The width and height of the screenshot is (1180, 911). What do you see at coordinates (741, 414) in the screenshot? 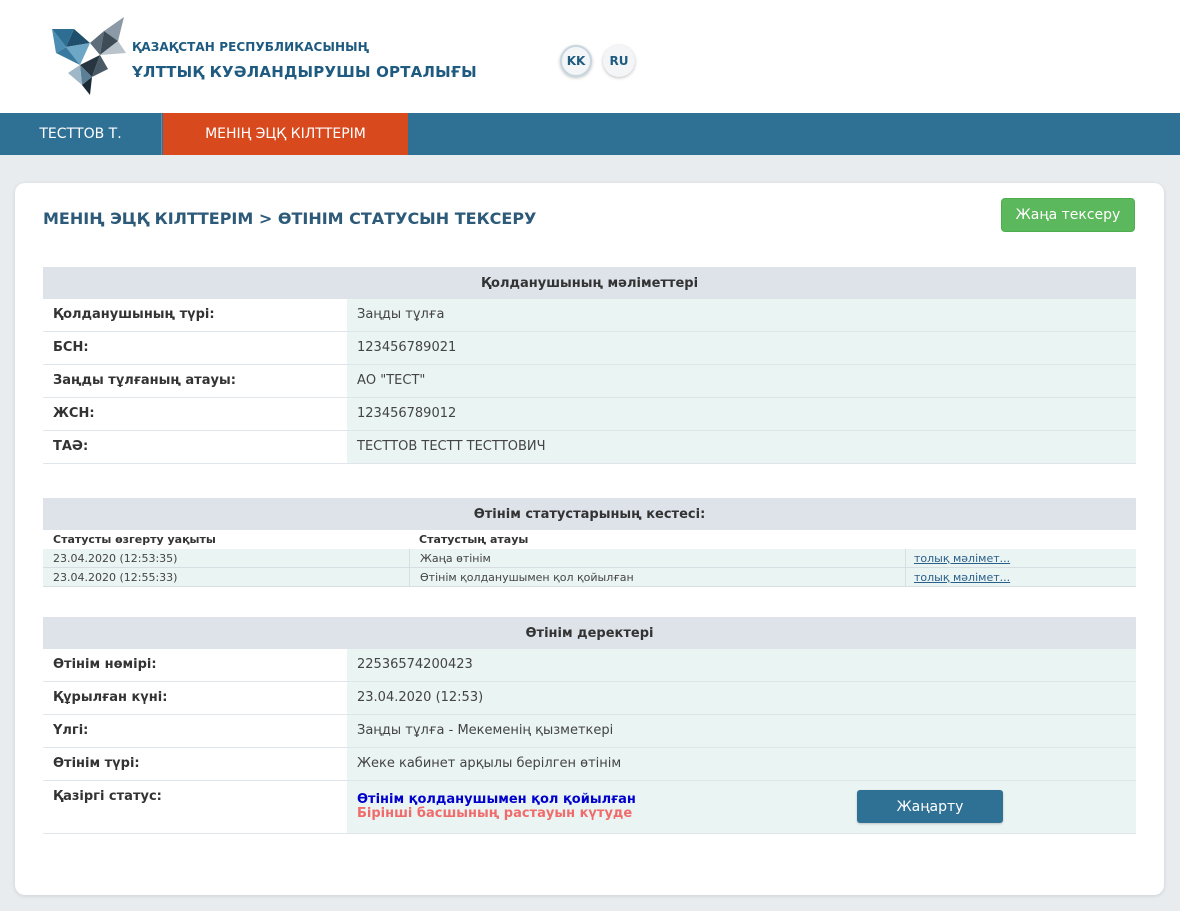
I see `row-value: 123456789012` at bounding box center [741, 414].